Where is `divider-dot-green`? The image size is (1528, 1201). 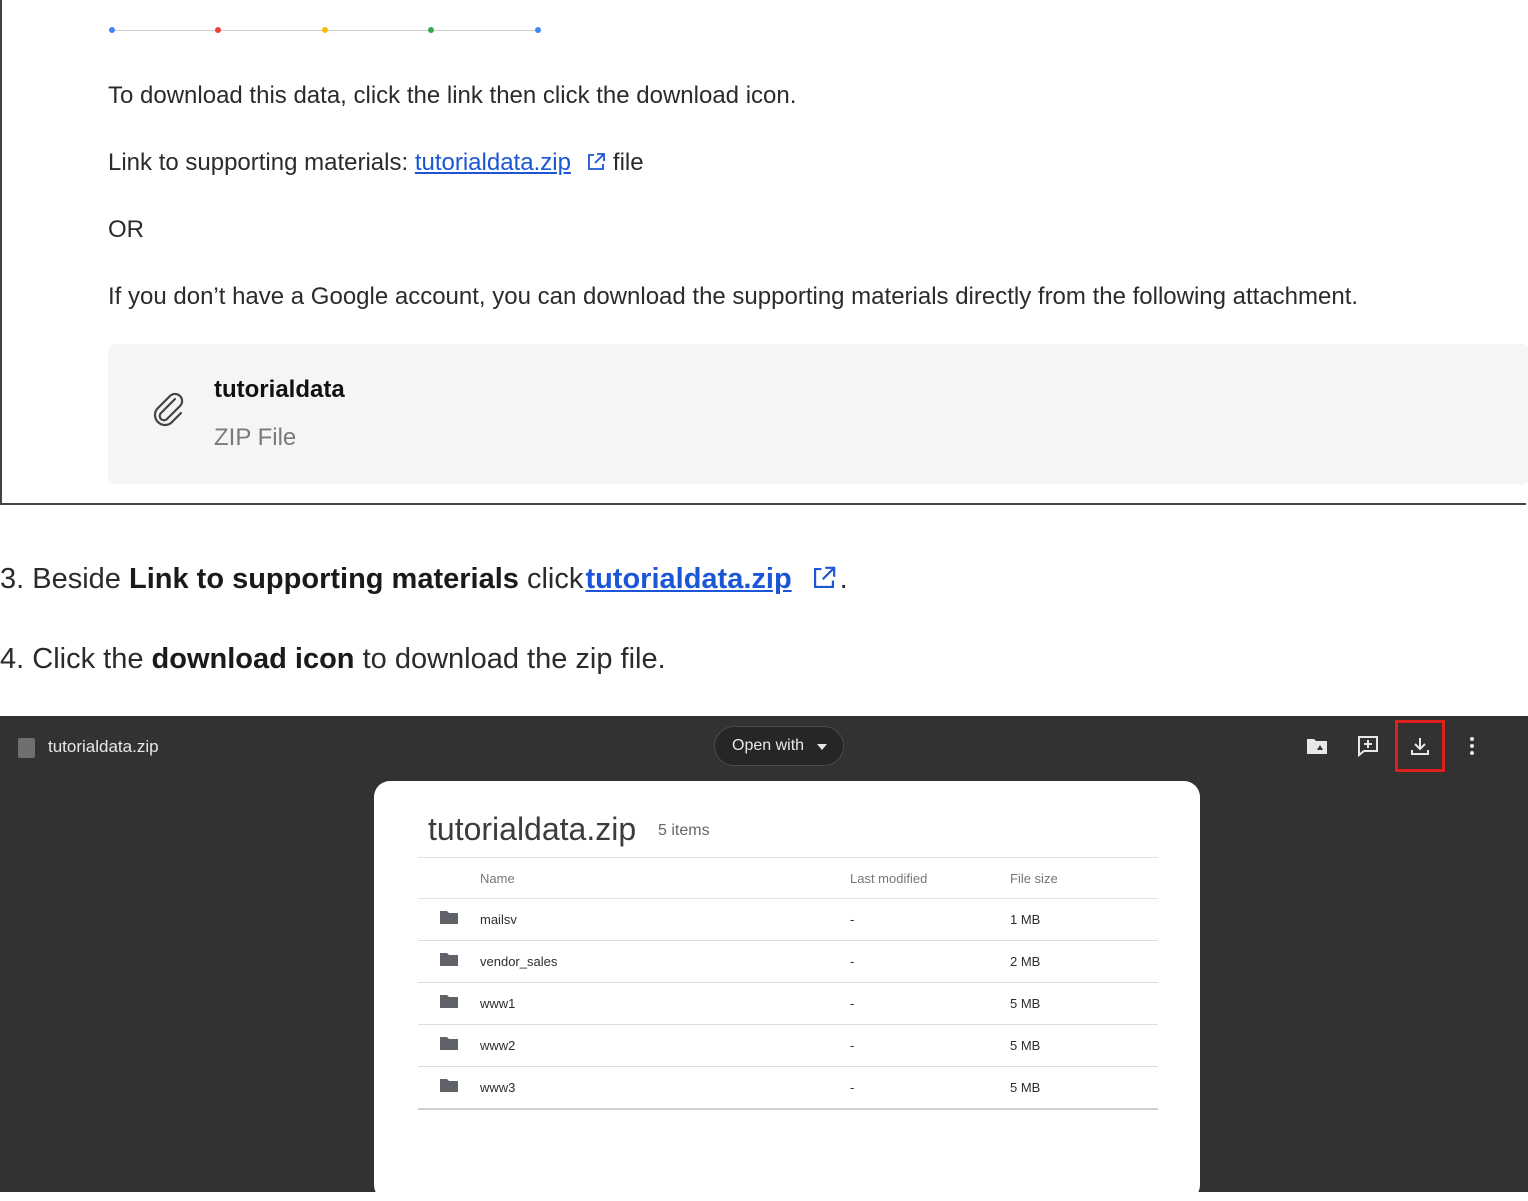 divider-dot-green is located at coordinates (431, 30).